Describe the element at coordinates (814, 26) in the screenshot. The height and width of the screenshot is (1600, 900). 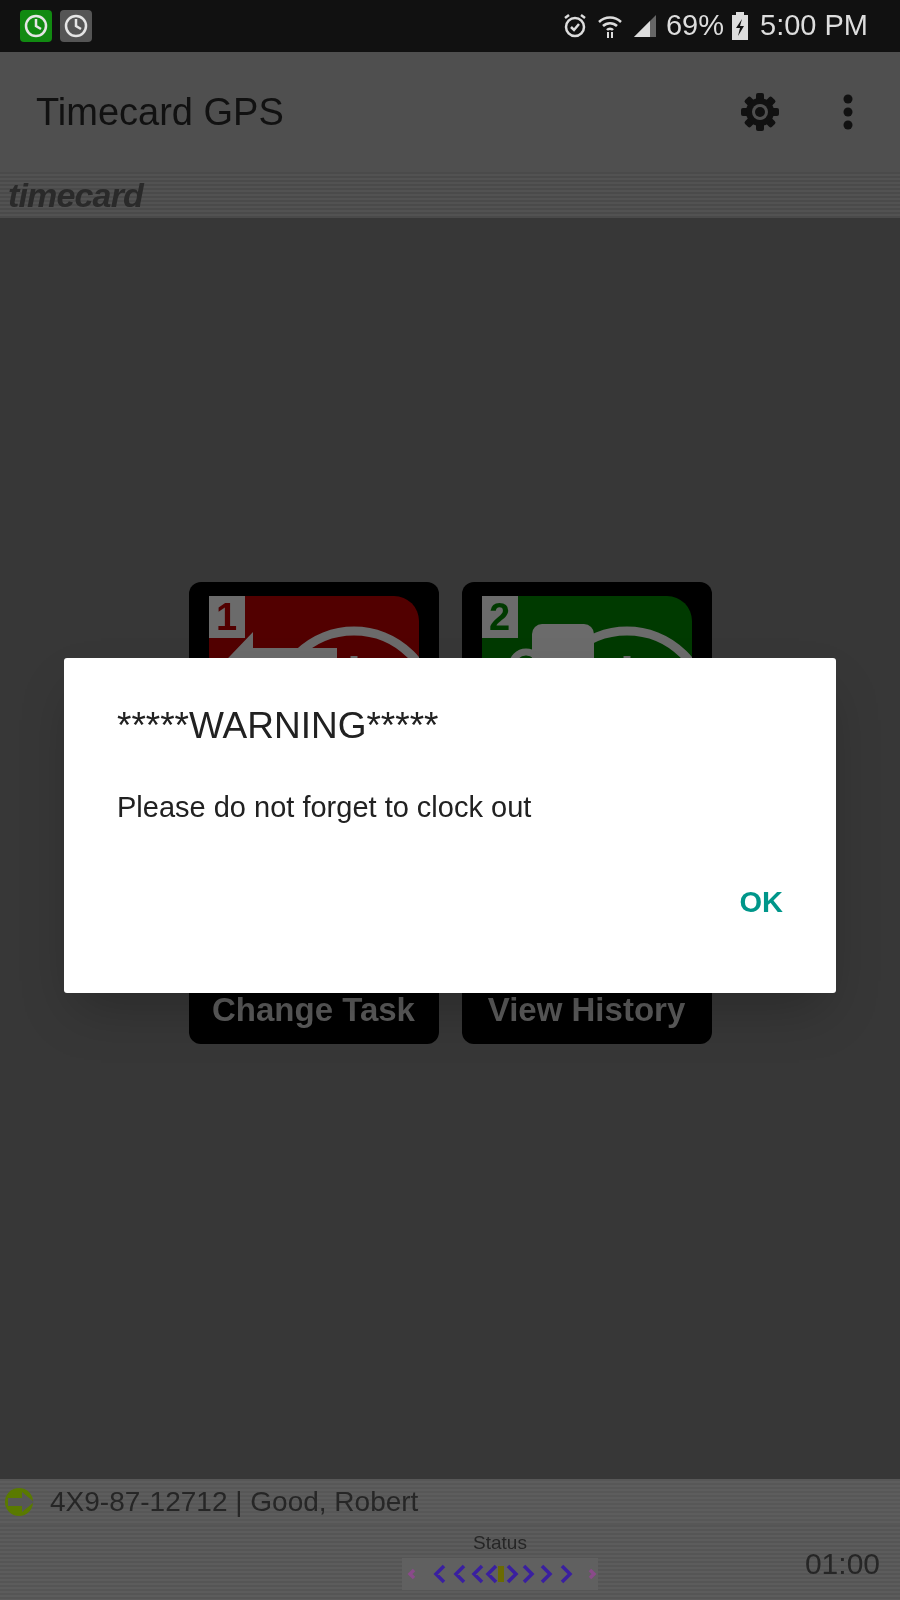
I see `clock-time: 5:00 PM` at that location.